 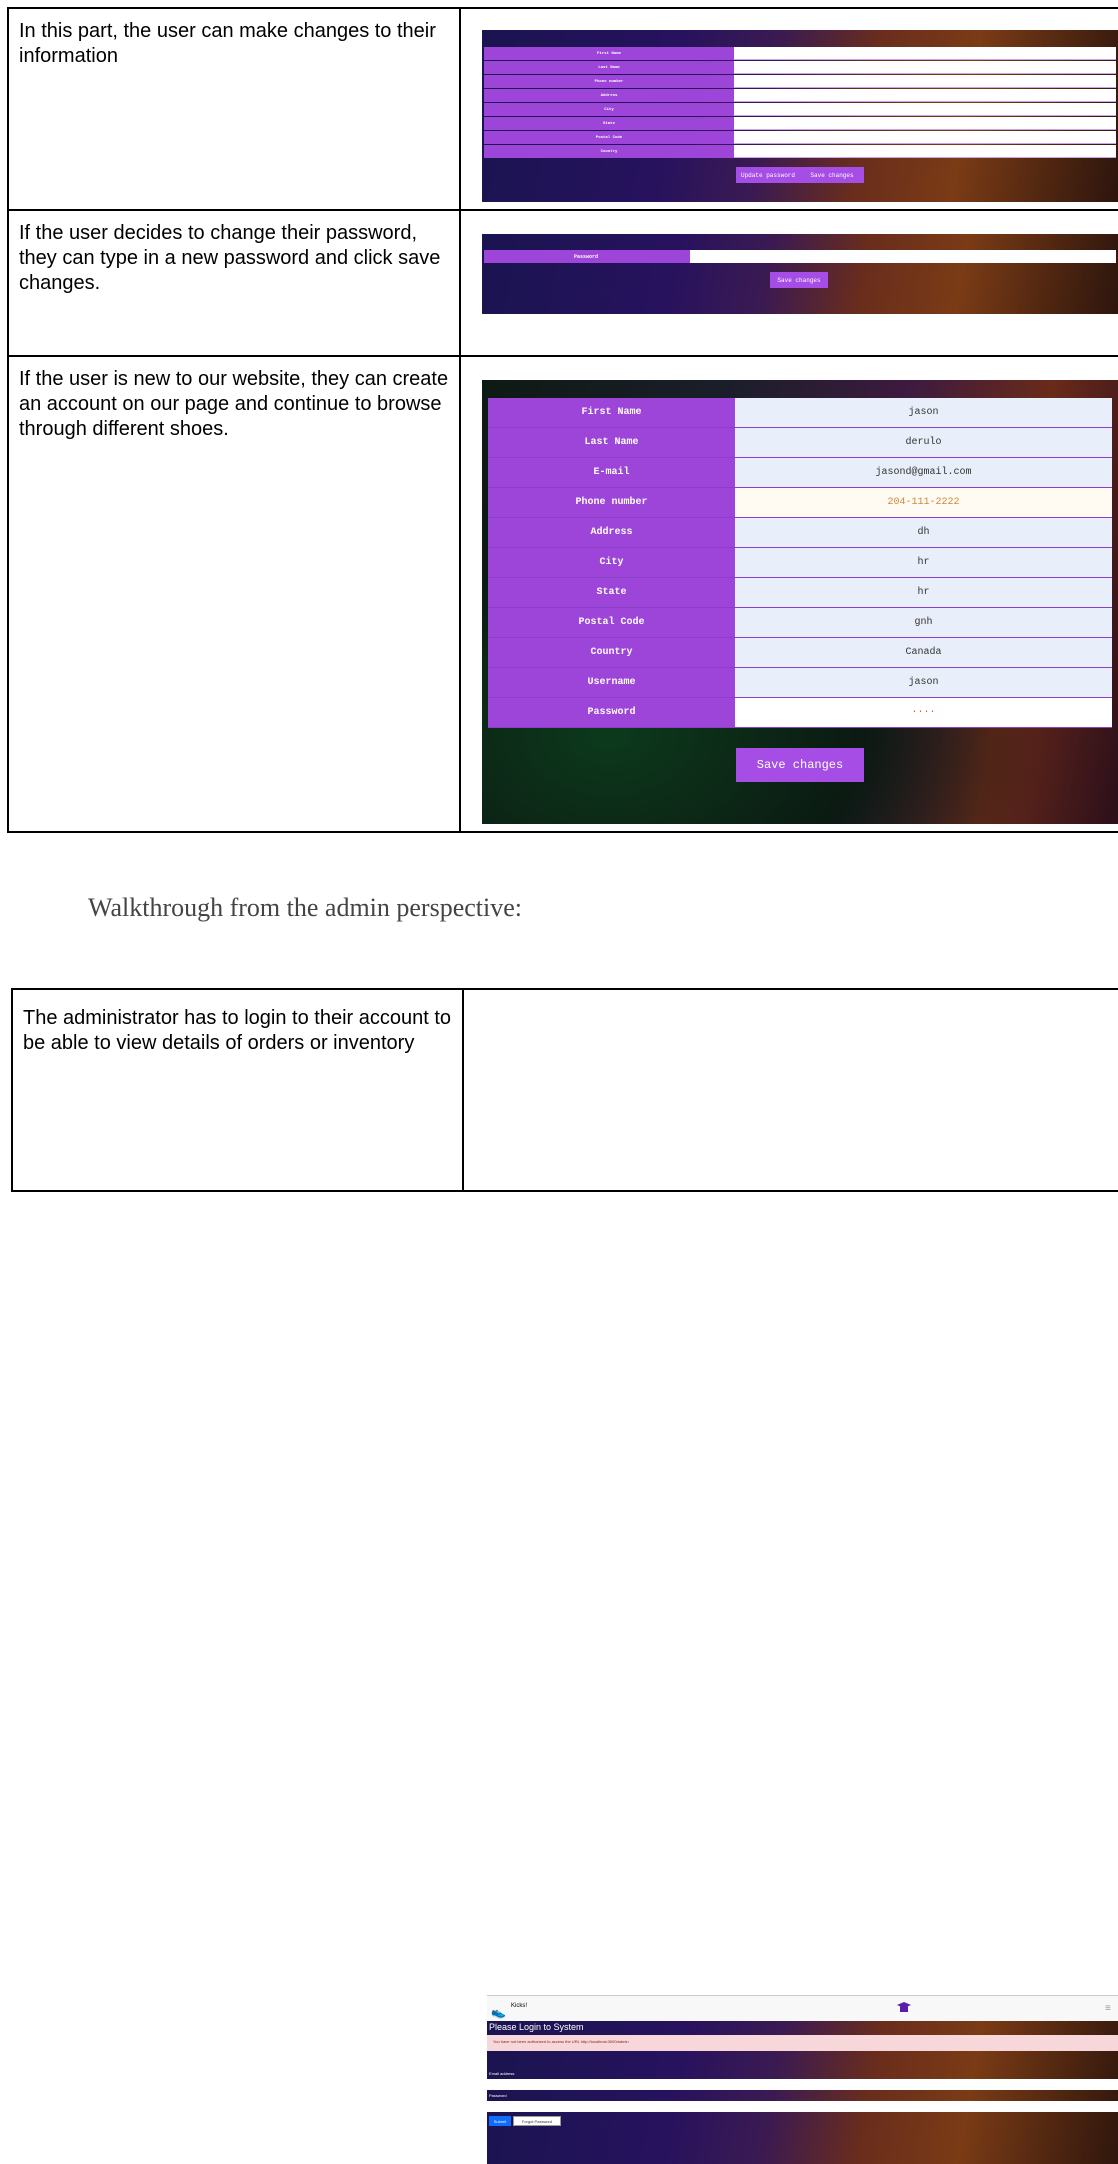 I want to click on navbar: 👟 Kicks! ≡, so click(x=802, y=2008).